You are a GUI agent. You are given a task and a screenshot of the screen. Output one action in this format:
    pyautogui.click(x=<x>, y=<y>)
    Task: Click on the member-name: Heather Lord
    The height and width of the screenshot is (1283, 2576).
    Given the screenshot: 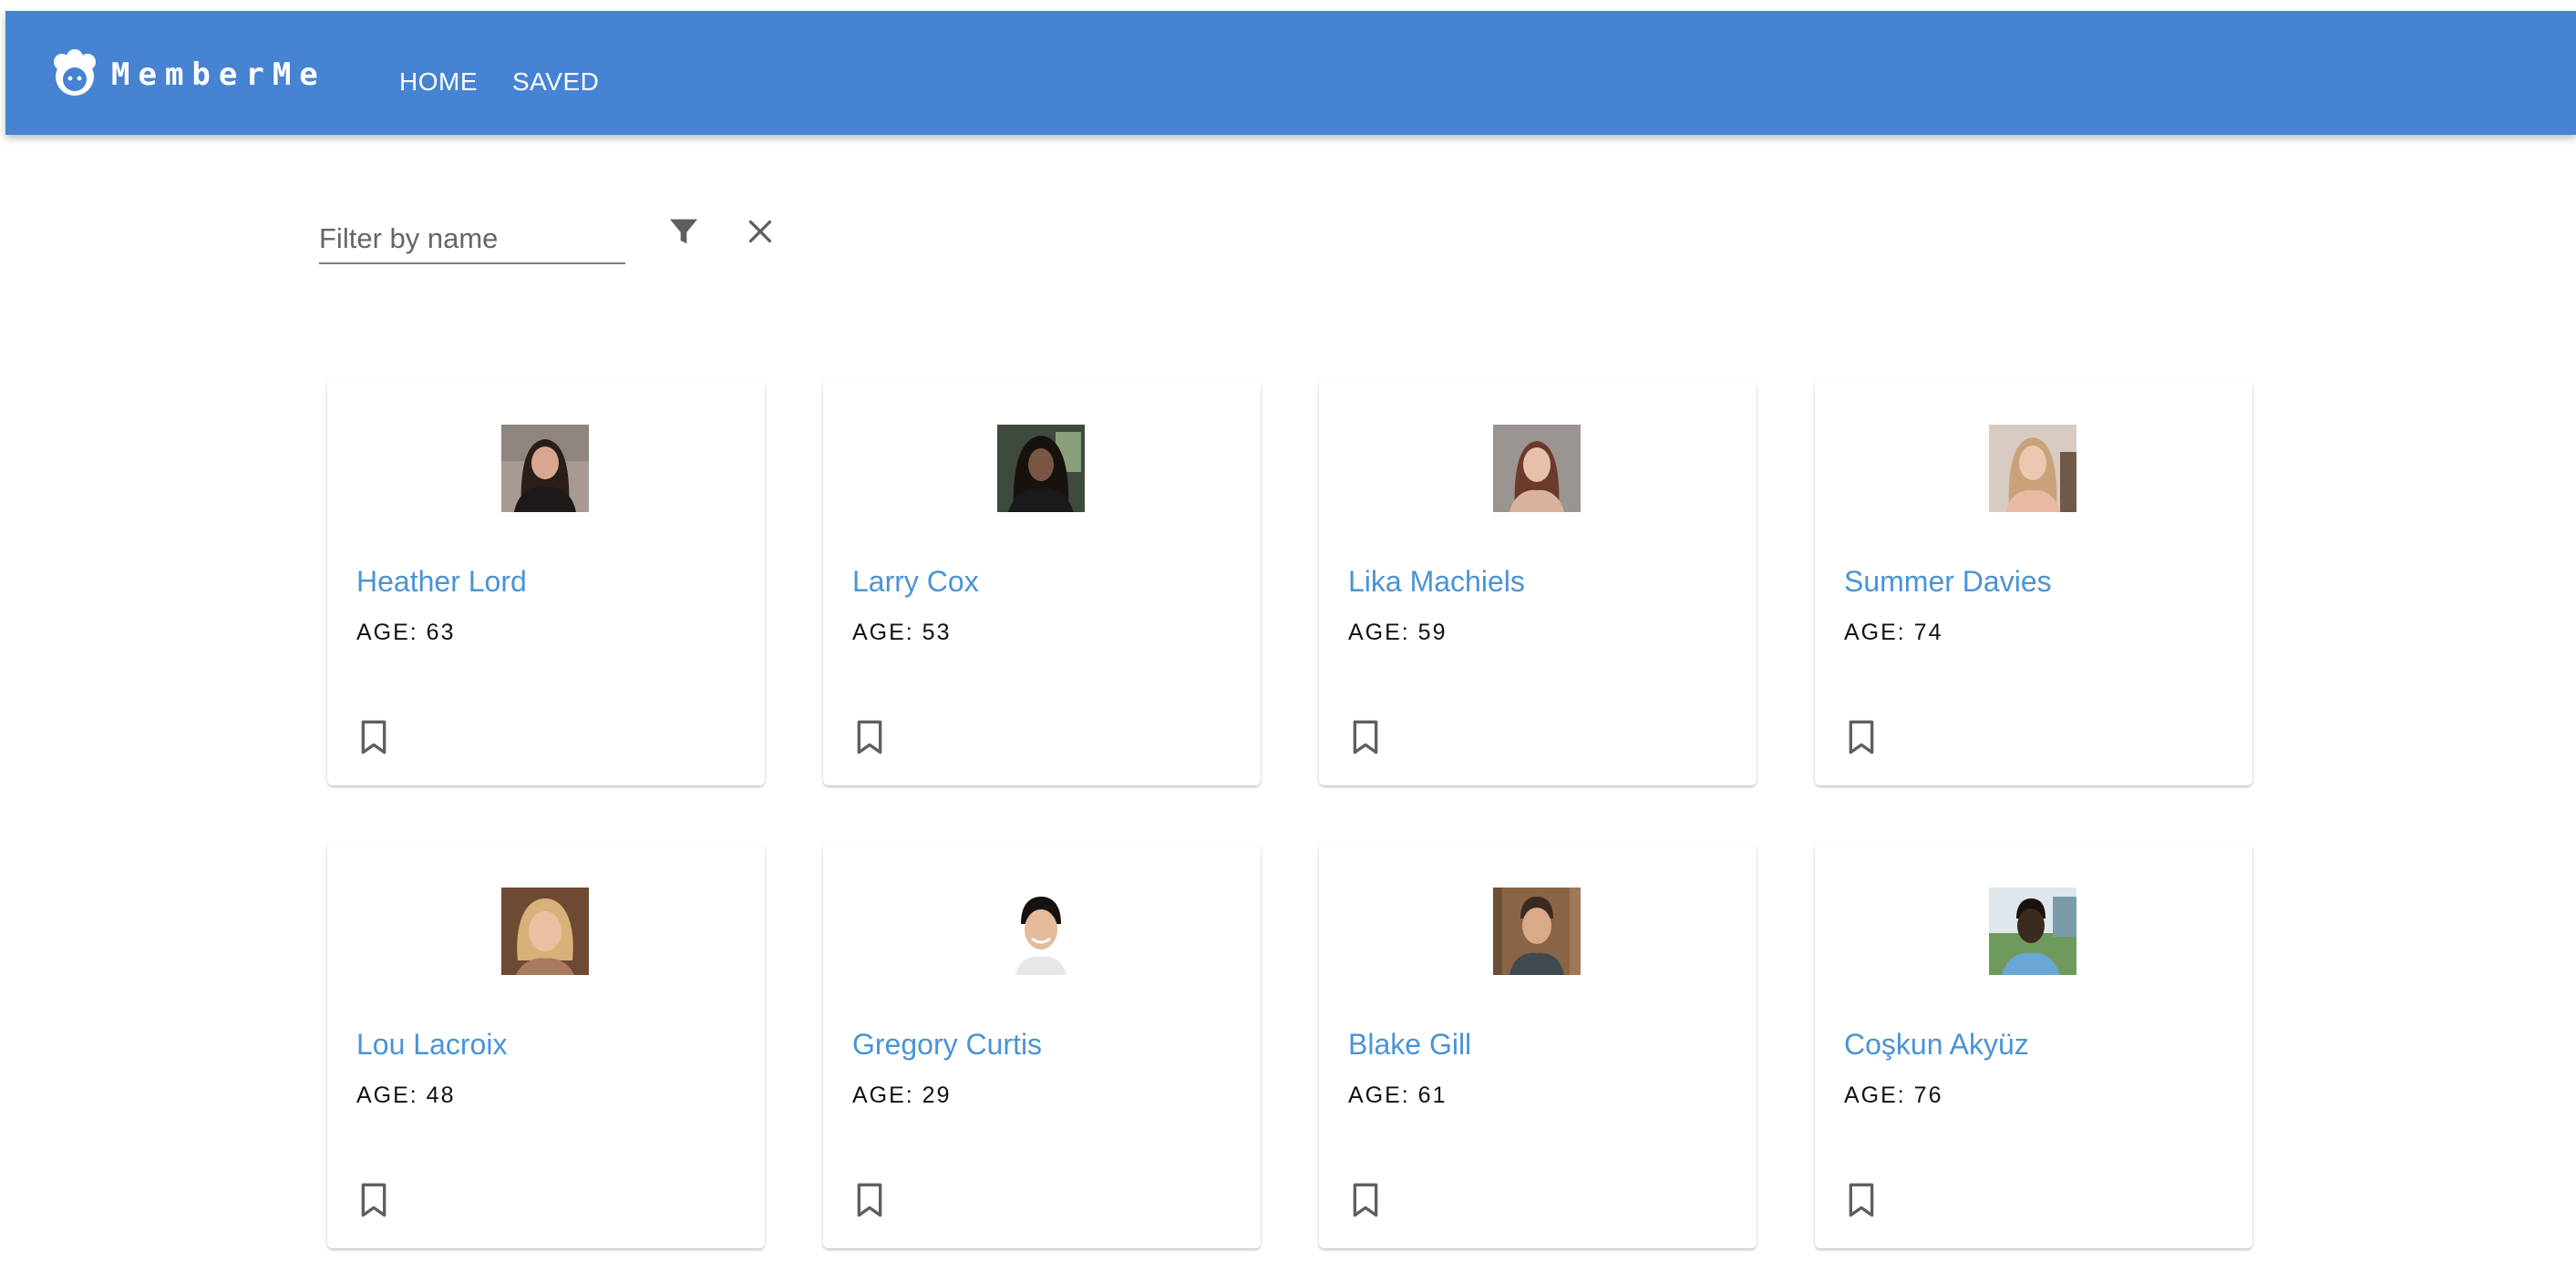 What is the action you would take?
    pyautogui.click(x=441, y=582)
    